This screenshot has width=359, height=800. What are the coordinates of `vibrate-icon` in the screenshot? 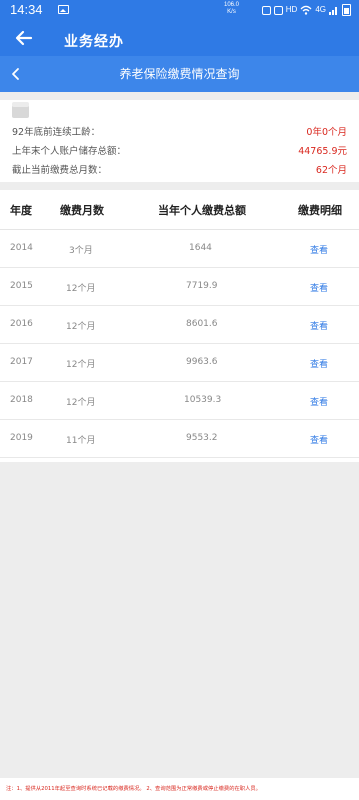 It's located at (278, 10).